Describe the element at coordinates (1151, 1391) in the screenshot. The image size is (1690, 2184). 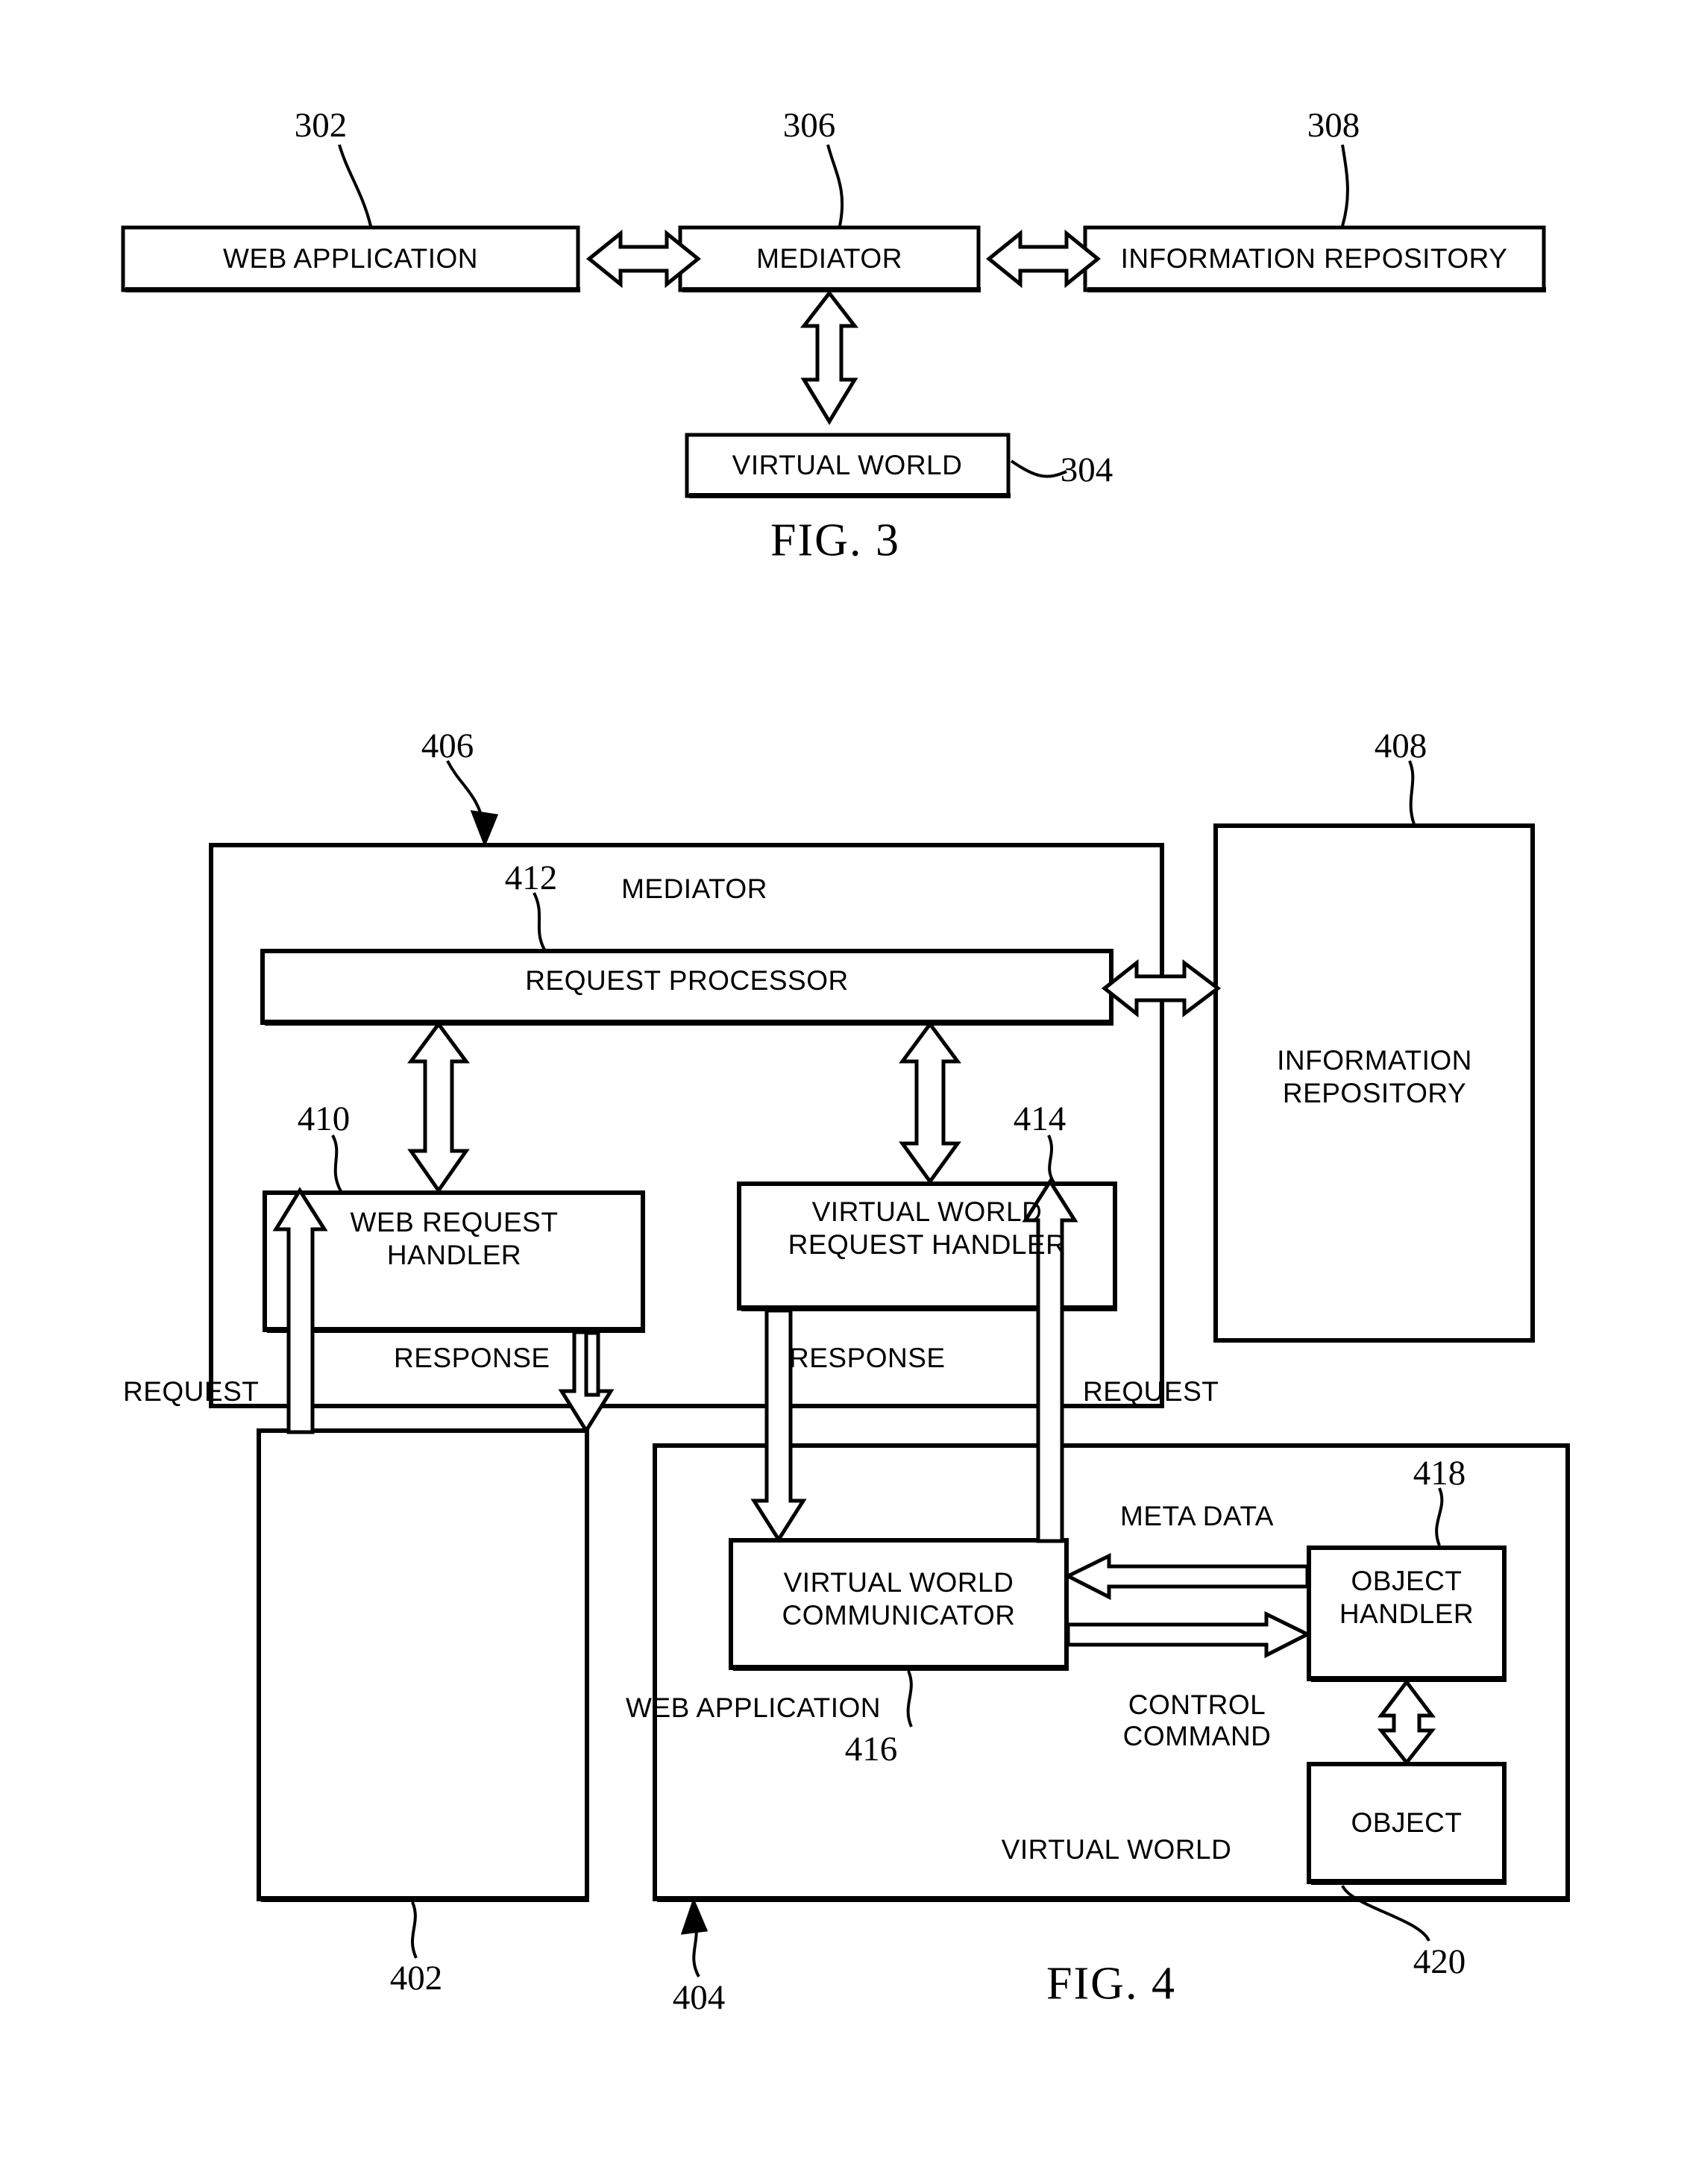
I see `fig4-label-request-right: REQUEST` at that location.